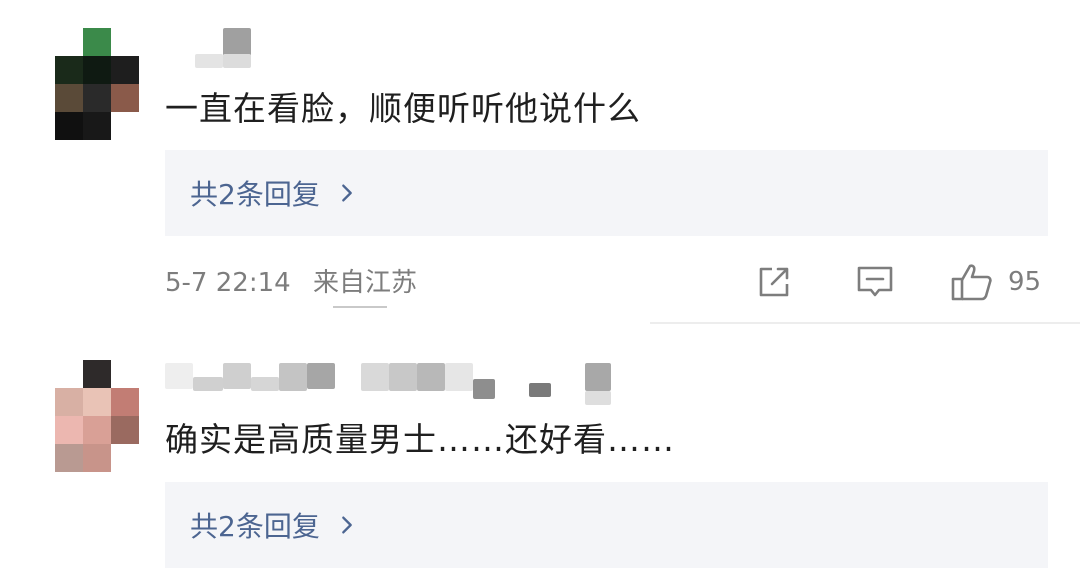  I want to click on comment-button, so click(875, 282).